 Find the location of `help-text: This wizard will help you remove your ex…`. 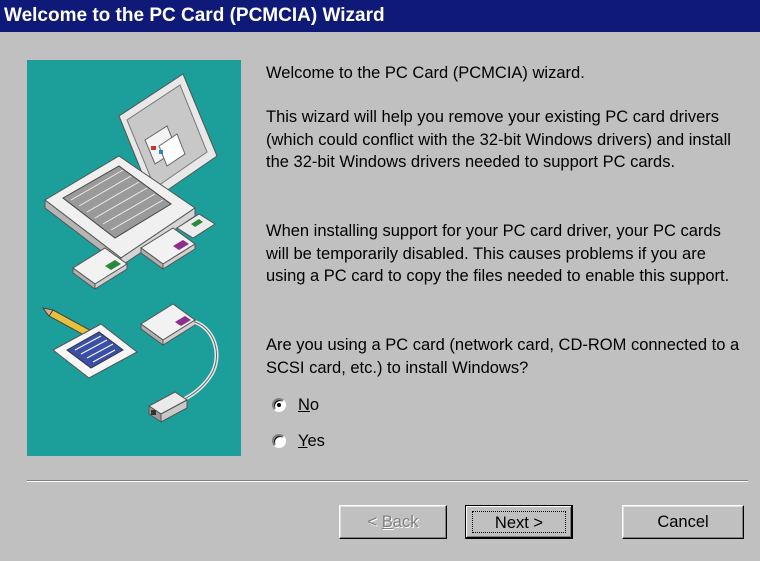

help-text: This wizard will help you remove your ex… is located at coordinates (498, 139).